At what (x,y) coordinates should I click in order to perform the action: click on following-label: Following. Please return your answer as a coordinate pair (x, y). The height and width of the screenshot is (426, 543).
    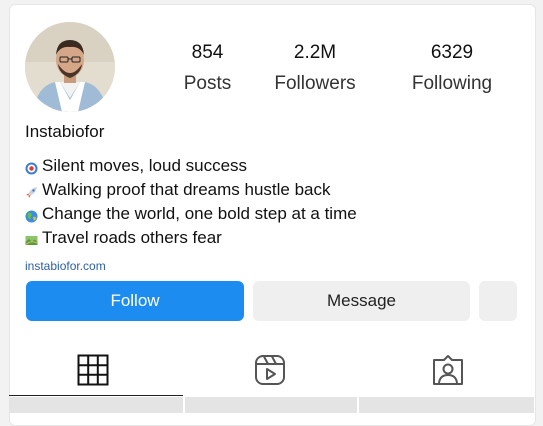
    Looking at the image, I should click on (452, 83).